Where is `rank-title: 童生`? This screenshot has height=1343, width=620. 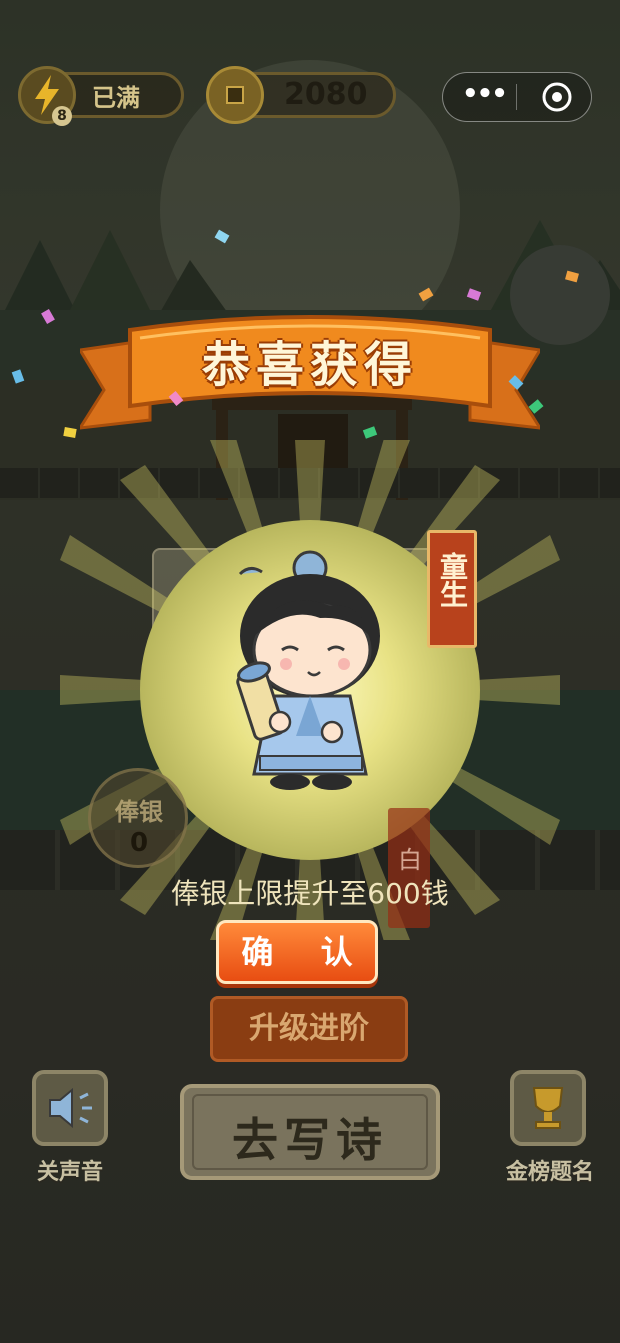 rank-title: 童生 is located at coordinates (452, 580).